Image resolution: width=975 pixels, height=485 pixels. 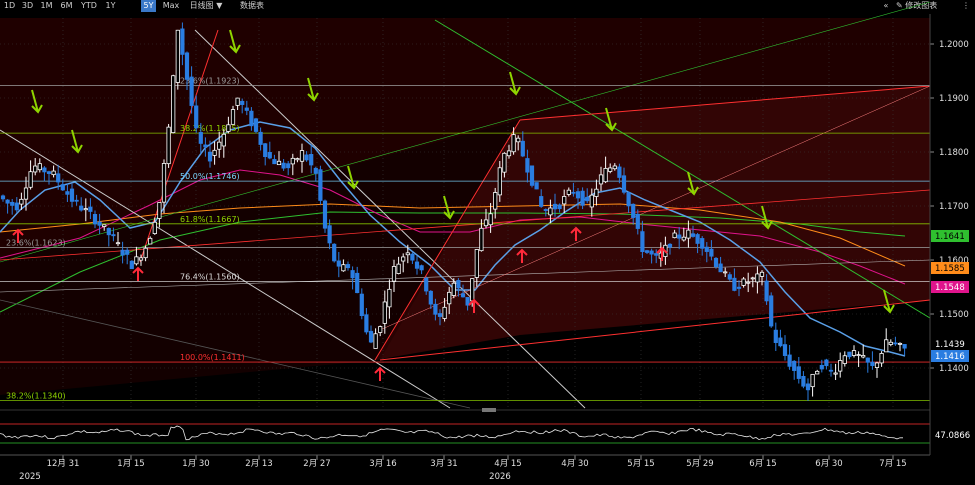 I want to click on x-tick-label: 2月 27, so click(x=316, y=464).